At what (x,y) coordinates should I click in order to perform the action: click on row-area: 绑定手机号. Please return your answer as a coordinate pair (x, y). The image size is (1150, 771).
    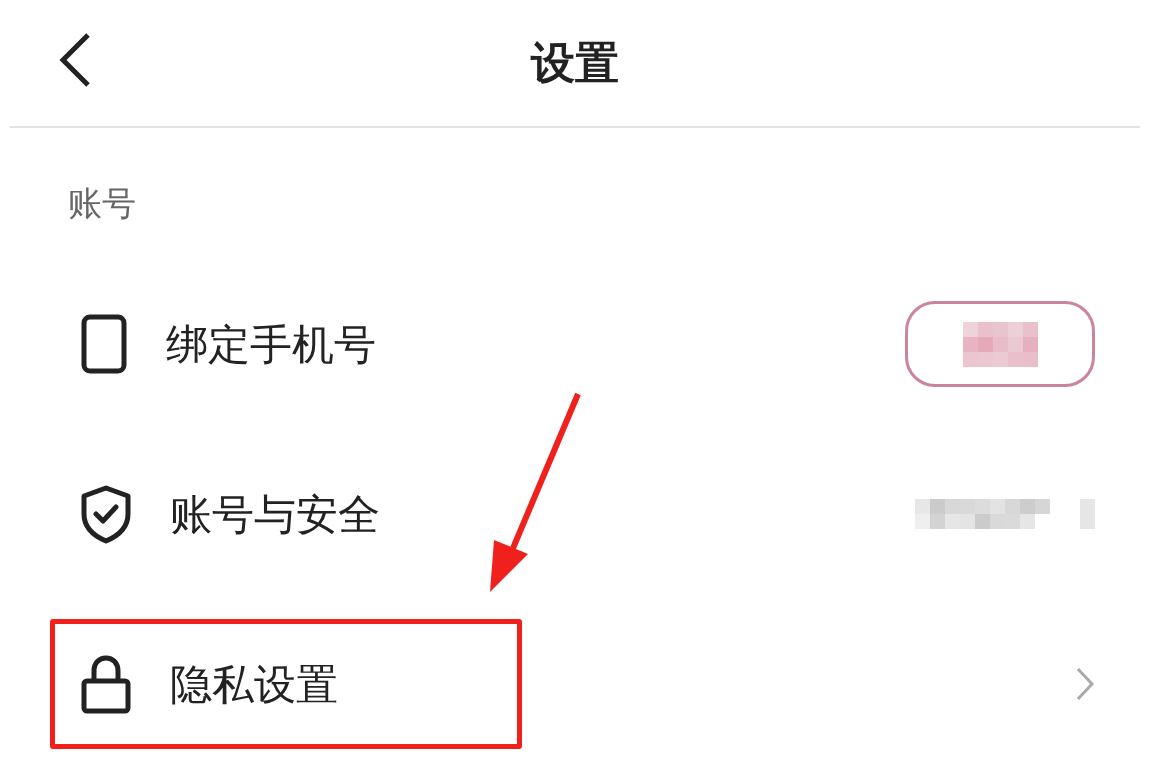
    Looking at the image, I should click on (286, 344).